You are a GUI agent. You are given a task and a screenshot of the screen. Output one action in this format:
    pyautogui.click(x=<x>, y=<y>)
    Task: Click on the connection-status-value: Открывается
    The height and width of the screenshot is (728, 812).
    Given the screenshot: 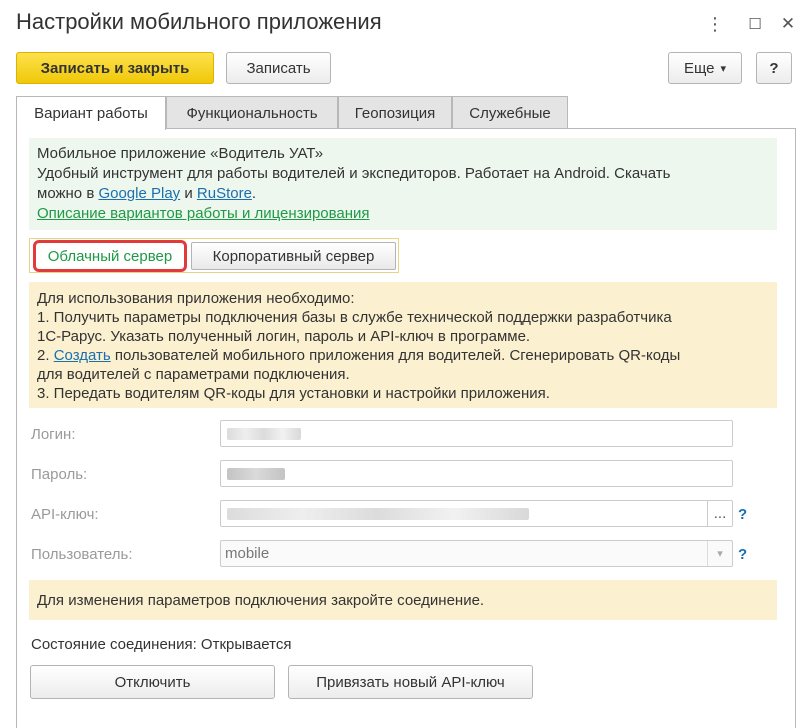 What is the action you would take?
    pyautogui.click(x=246, y=644)
    